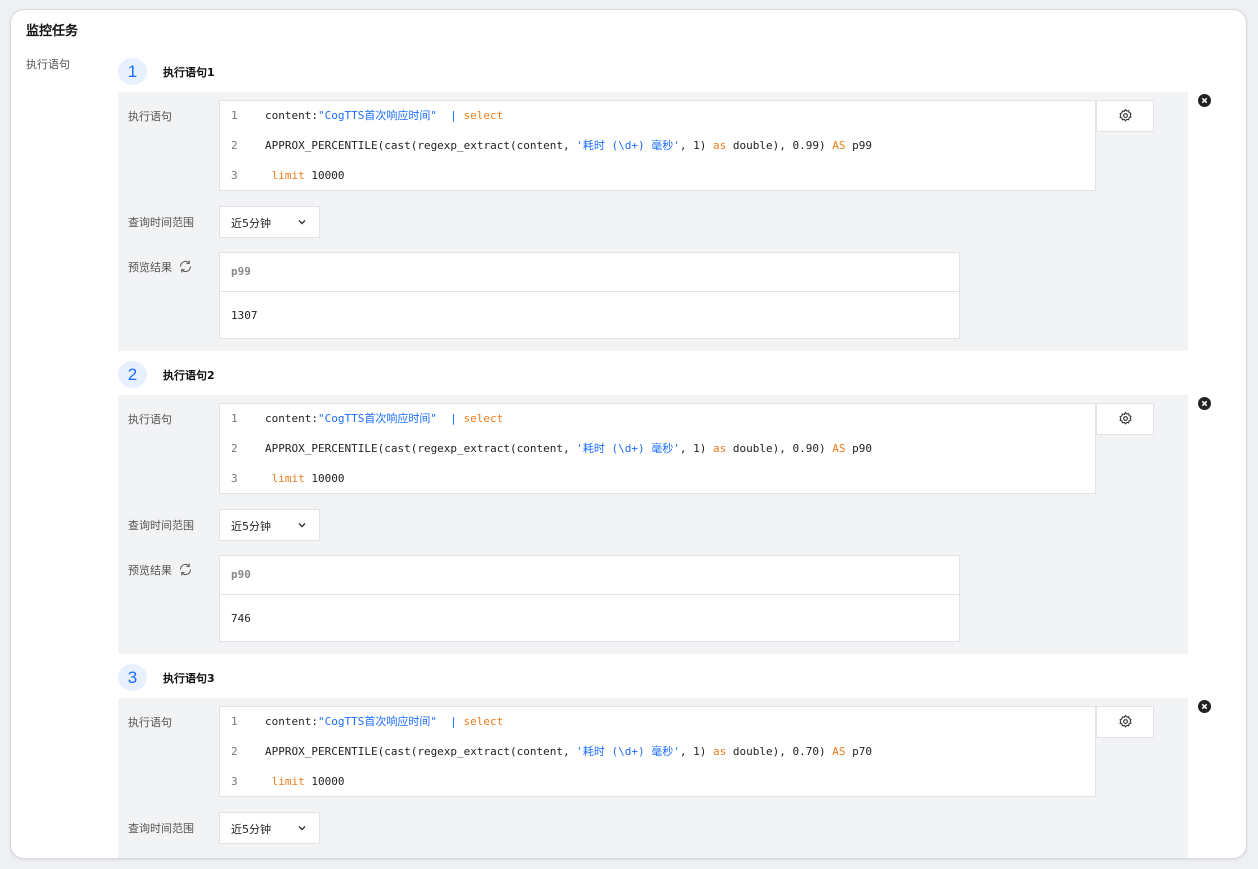 The width and height of the screenshot is (1258, 869). What do you see at coordinates (589, 295) in the screenshot?
I see `result-table: p99 1307` at bounding box center [589, 295].